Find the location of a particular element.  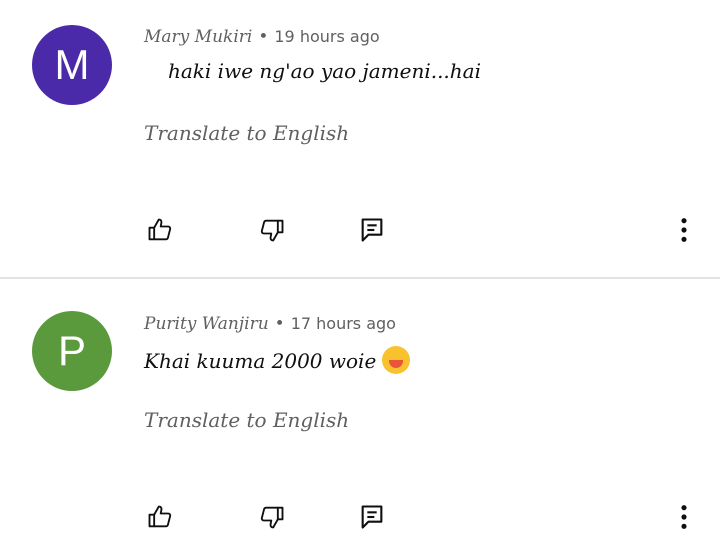

avatar-letter: P is located at coordinates (71, 350).